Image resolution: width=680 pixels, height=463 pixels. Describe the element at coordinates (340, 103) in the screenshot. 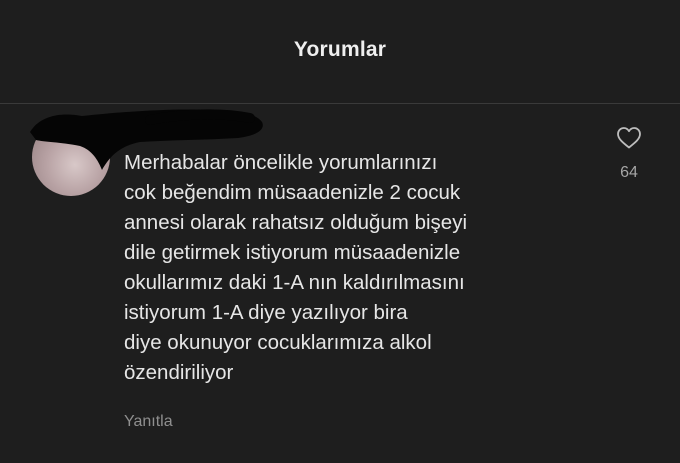

I see `header-divider` at that location.